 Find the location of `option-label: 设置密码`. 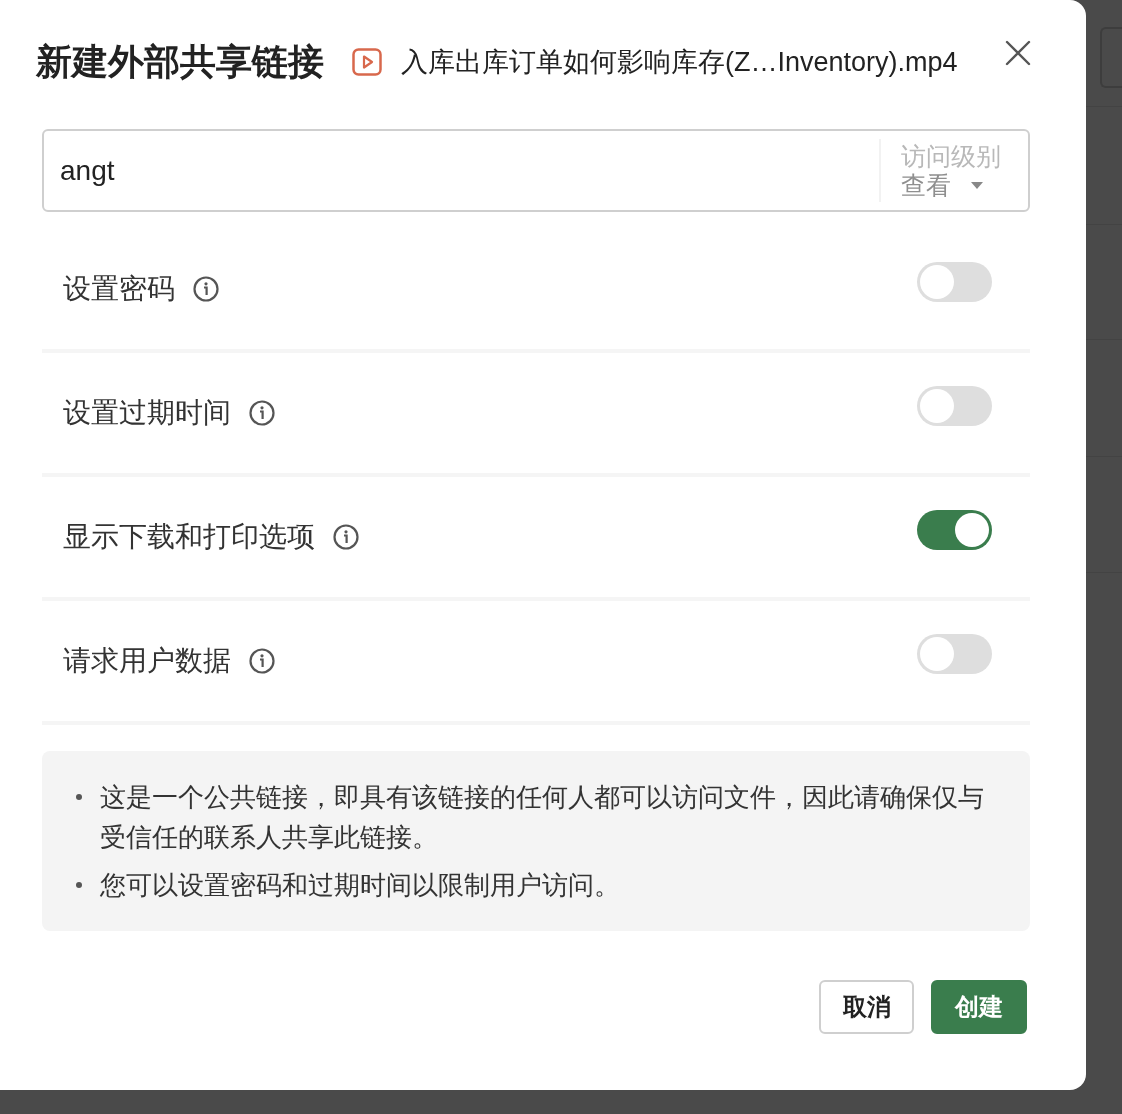

option-label: 设置密码 is located at coordinates (119, 289).